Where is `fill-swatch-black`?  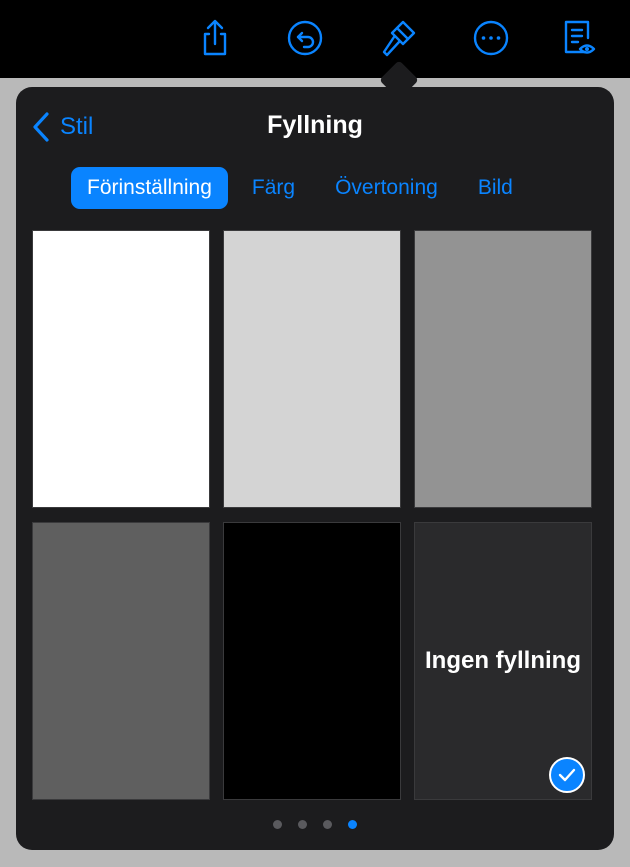
fill-swatch-black is located at coordinates (312, 661).